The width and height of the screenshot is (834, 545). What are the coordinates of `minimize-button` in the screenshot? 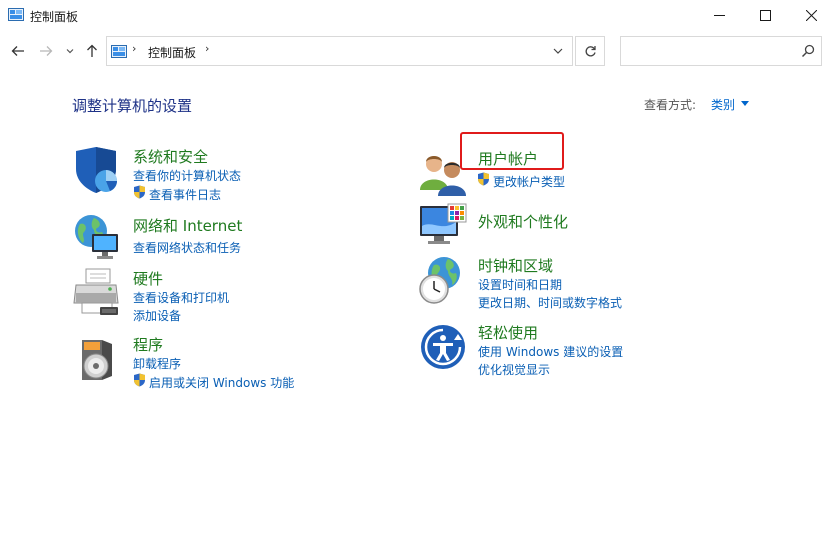 It's located at (719, 15).